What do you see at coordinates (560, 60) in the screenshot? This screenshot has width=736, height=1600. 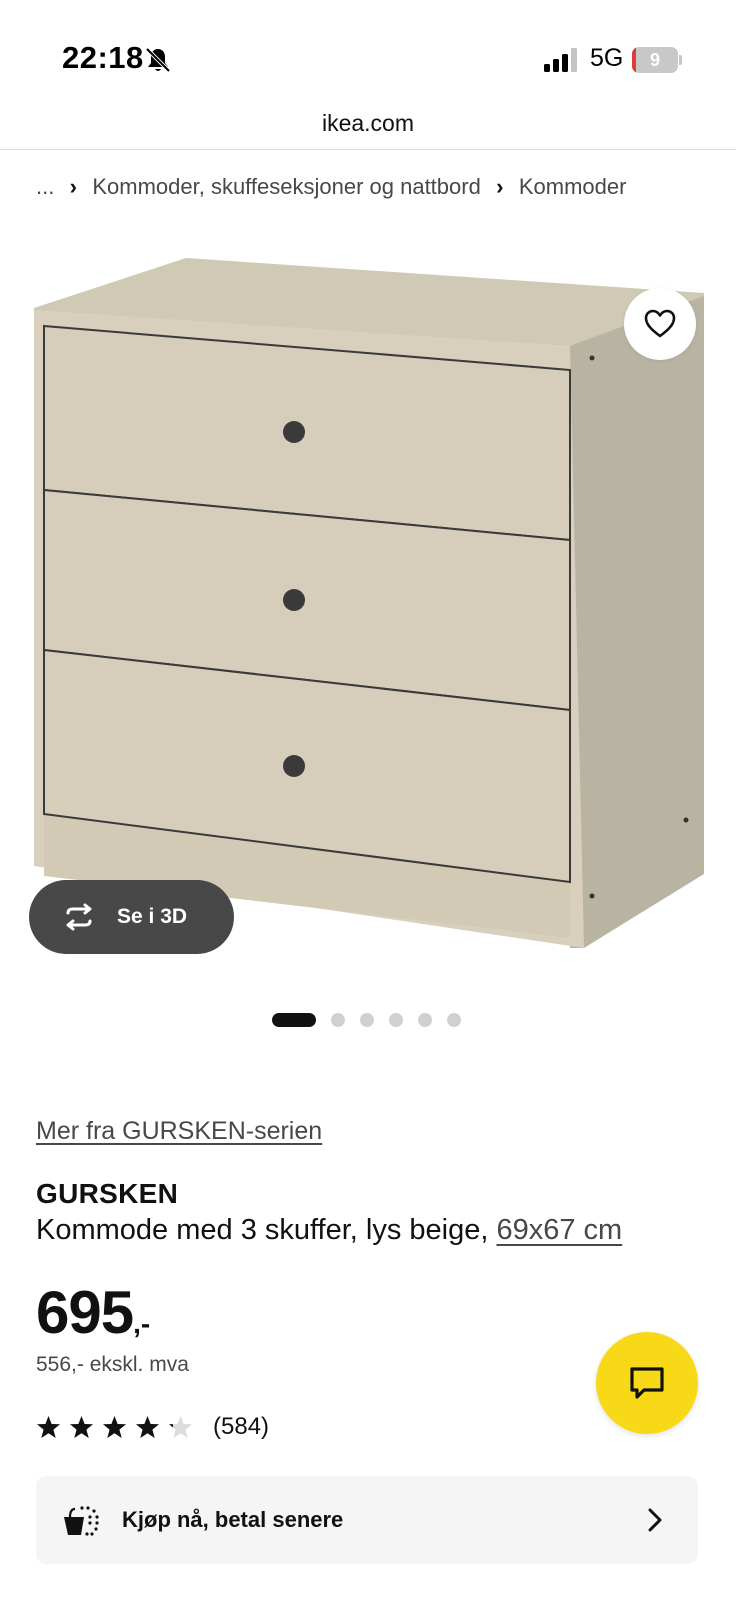 I see `signal-icon` at bounding box center [560, 60].